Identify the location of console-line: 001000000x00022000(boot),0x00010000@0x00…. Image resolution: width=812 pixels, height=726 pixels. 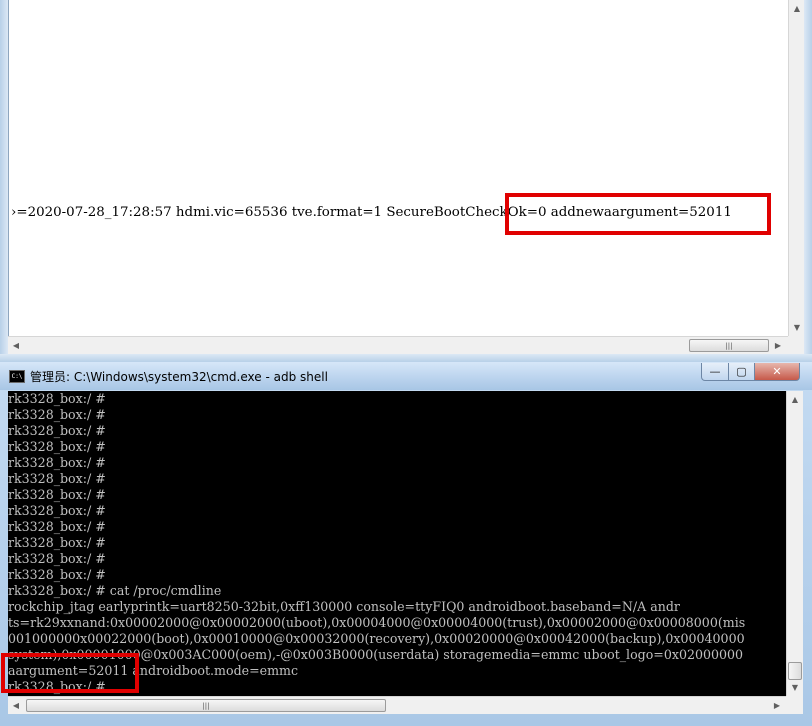
(376, 638).